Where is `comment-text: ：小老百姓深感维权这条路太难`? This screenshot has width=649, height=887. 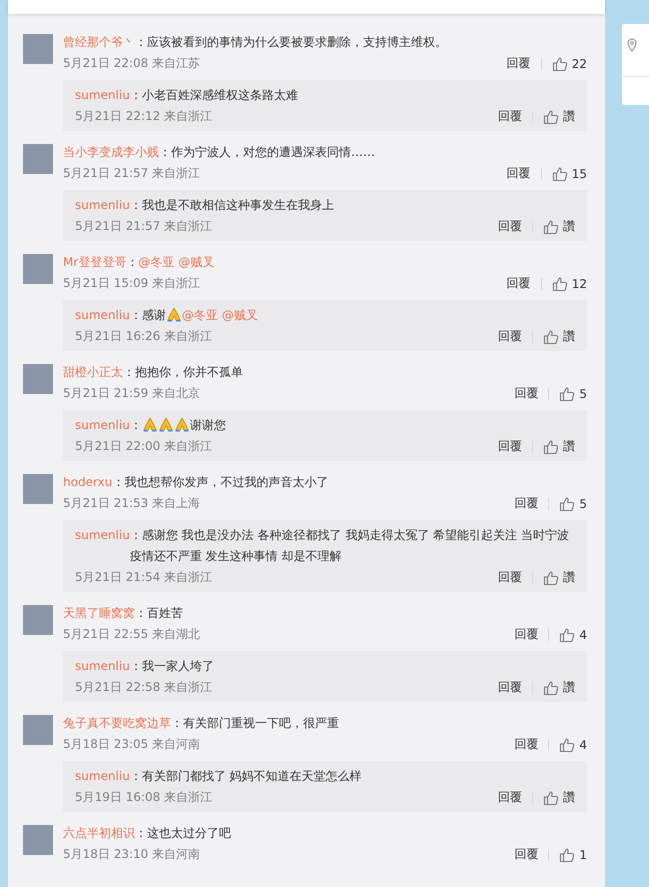 comment-text: ：小老百姓深感维权这条路太难 is located at coordinates (214, 95).